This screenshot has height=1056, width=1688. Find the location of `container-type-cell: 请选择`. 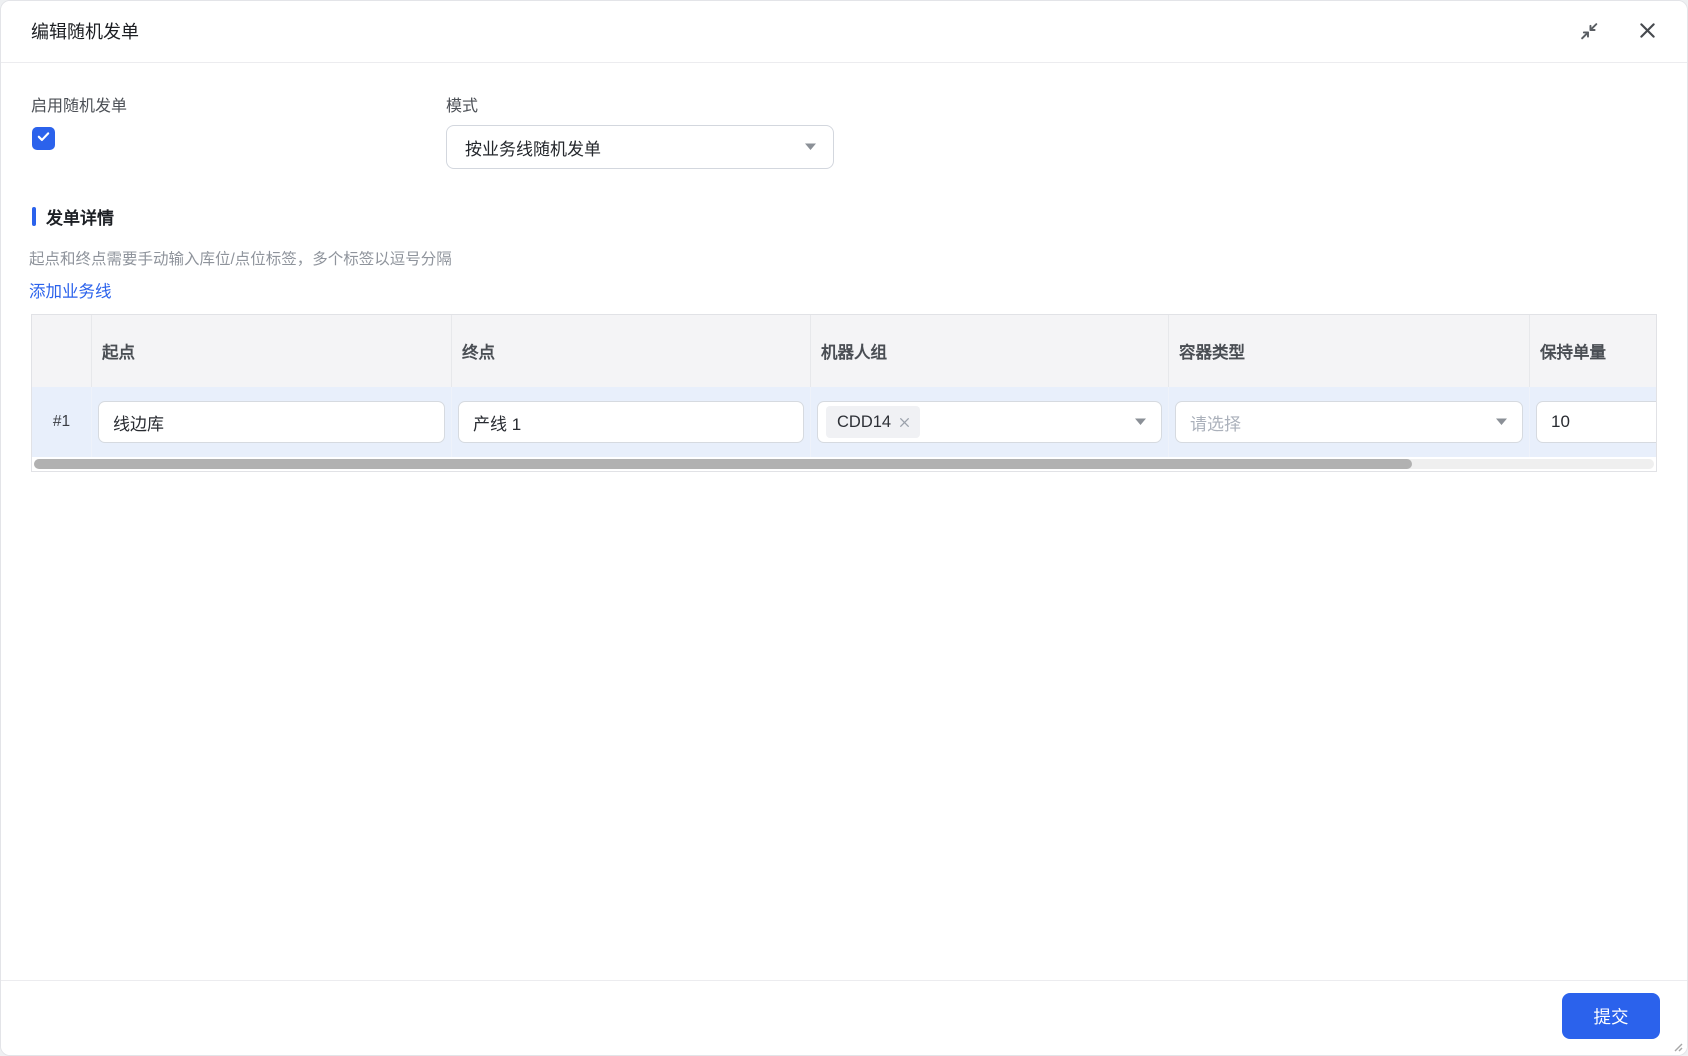

container-type-cell: 请选择 is located at coordinates (1349, 422).